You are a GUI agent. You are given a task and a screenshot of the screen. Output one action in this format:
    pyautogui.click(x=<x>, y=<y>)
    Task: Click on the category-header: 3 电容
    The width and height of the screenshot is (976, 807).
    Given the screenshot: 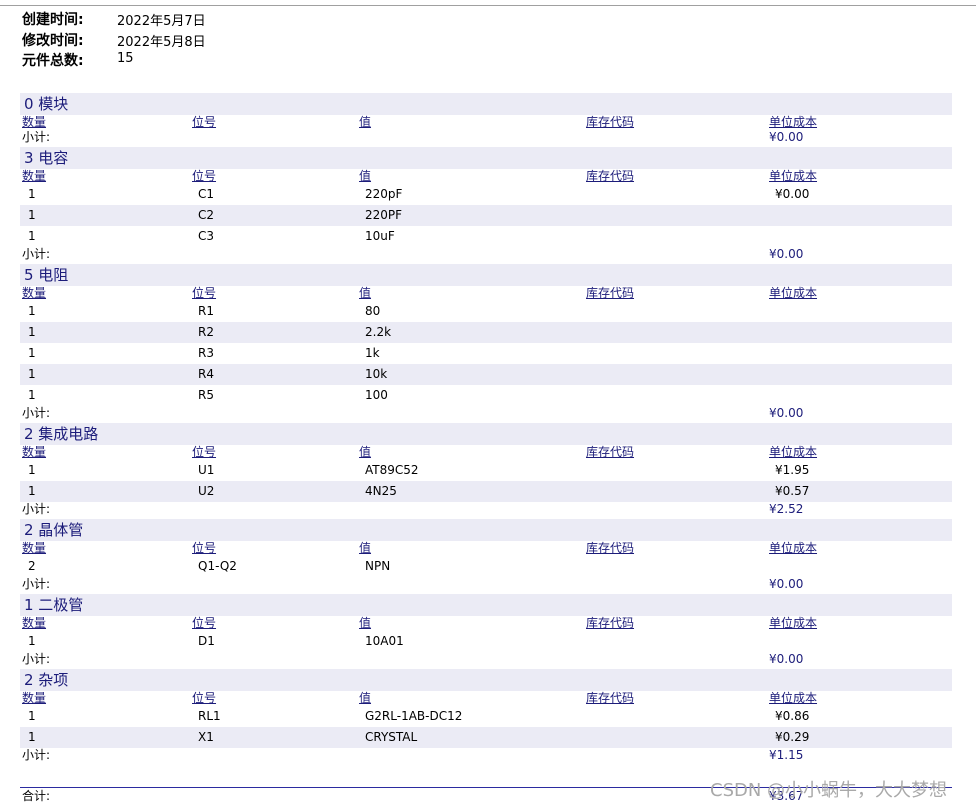 What is the action you would take?
    pyautogui.click(x=486, y=158)
    